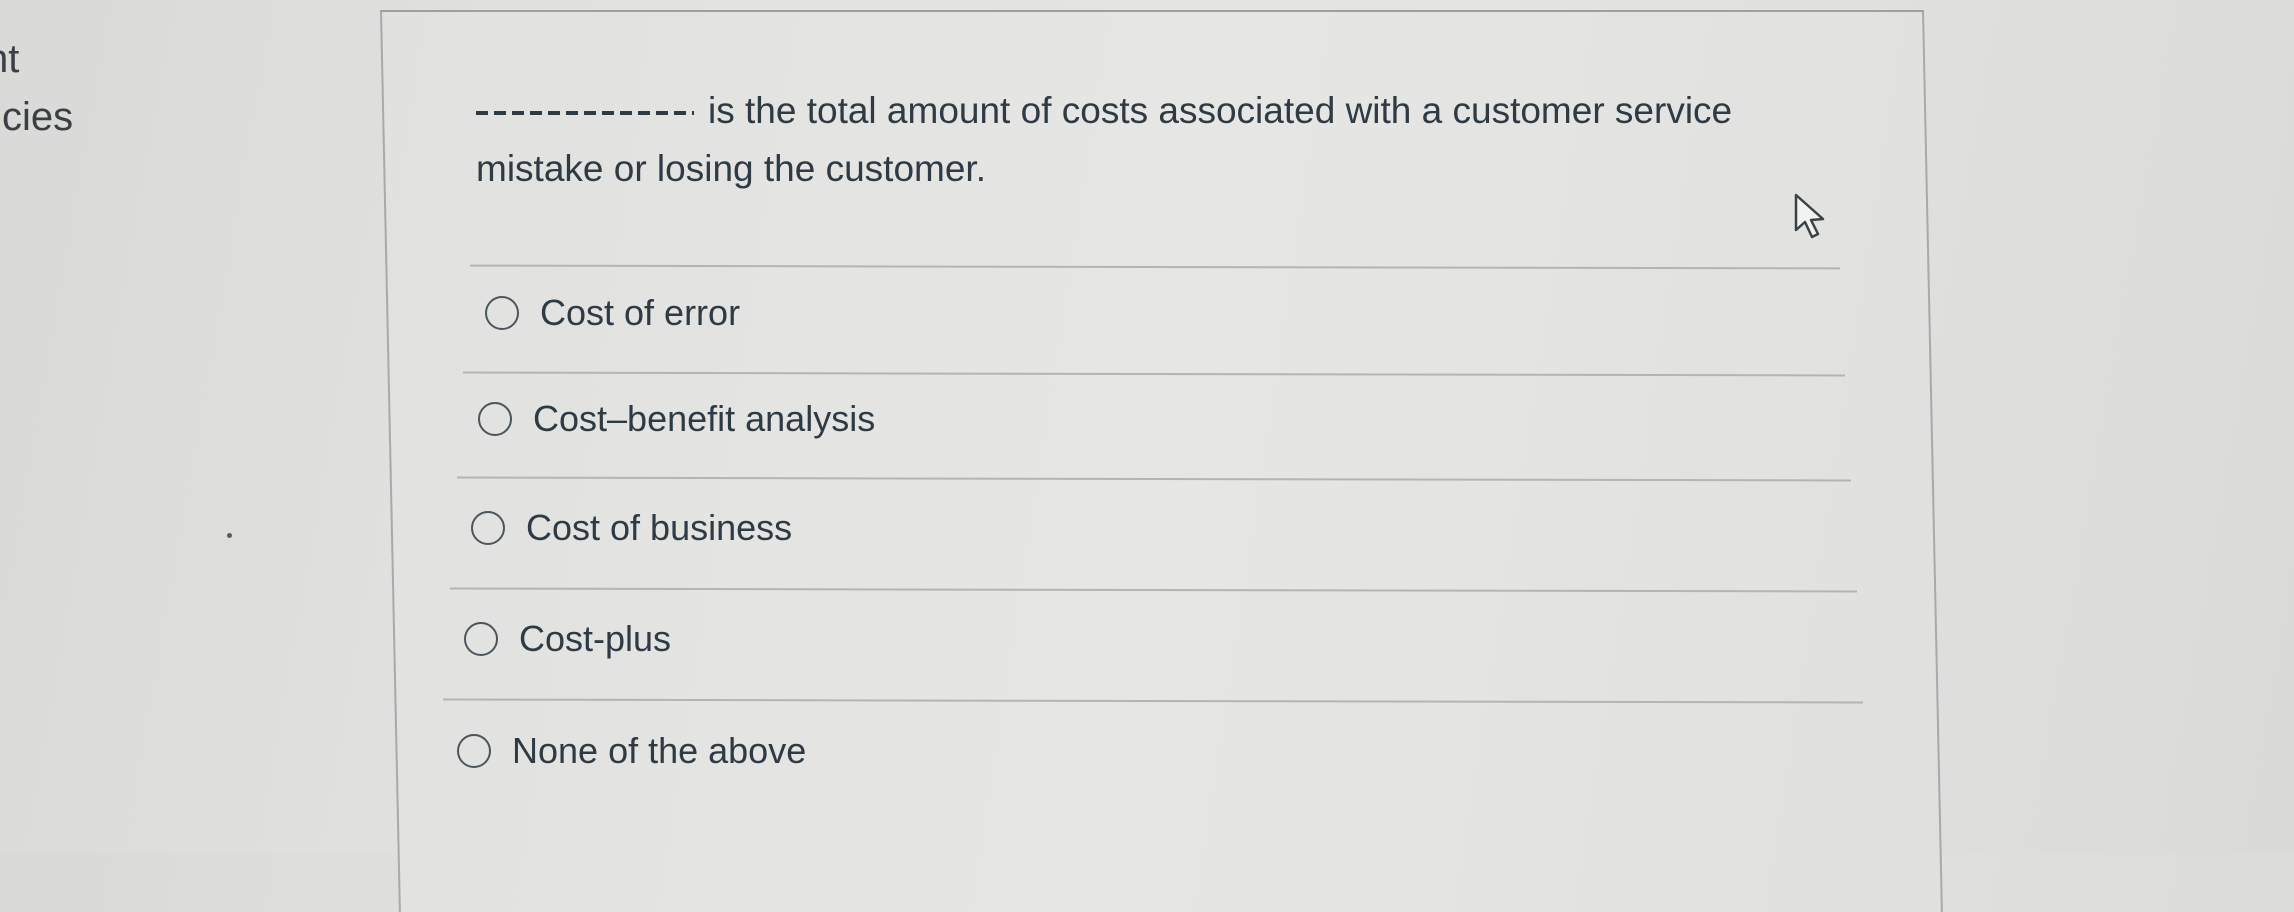 Image resolution: width=2294 pixels, height=912 pixels. I want to click on answer-label: Cost-plus, so click(595, 638).